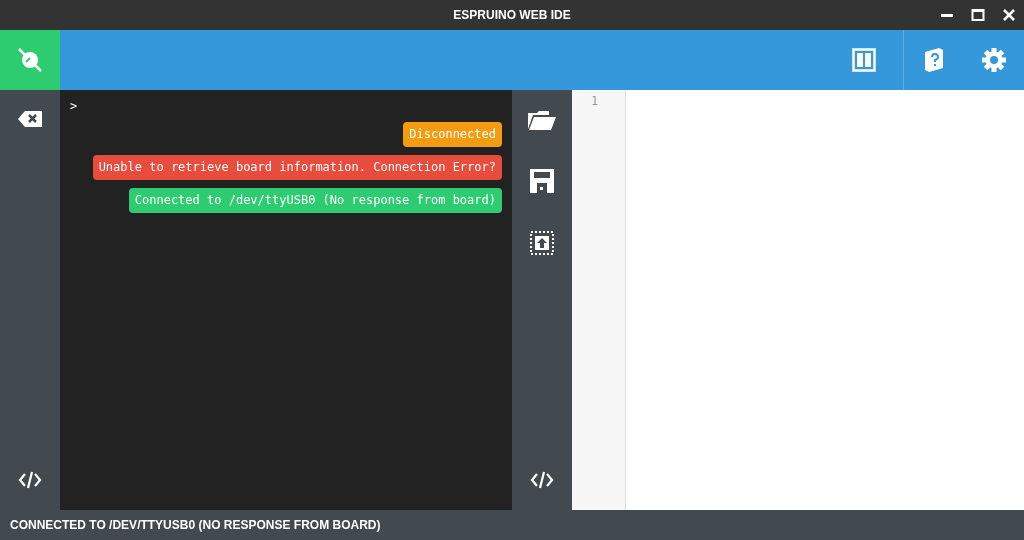  Describe the element at coordinates (30, 119) in the screenshot. I see `clear-terminal-icon` at that location.